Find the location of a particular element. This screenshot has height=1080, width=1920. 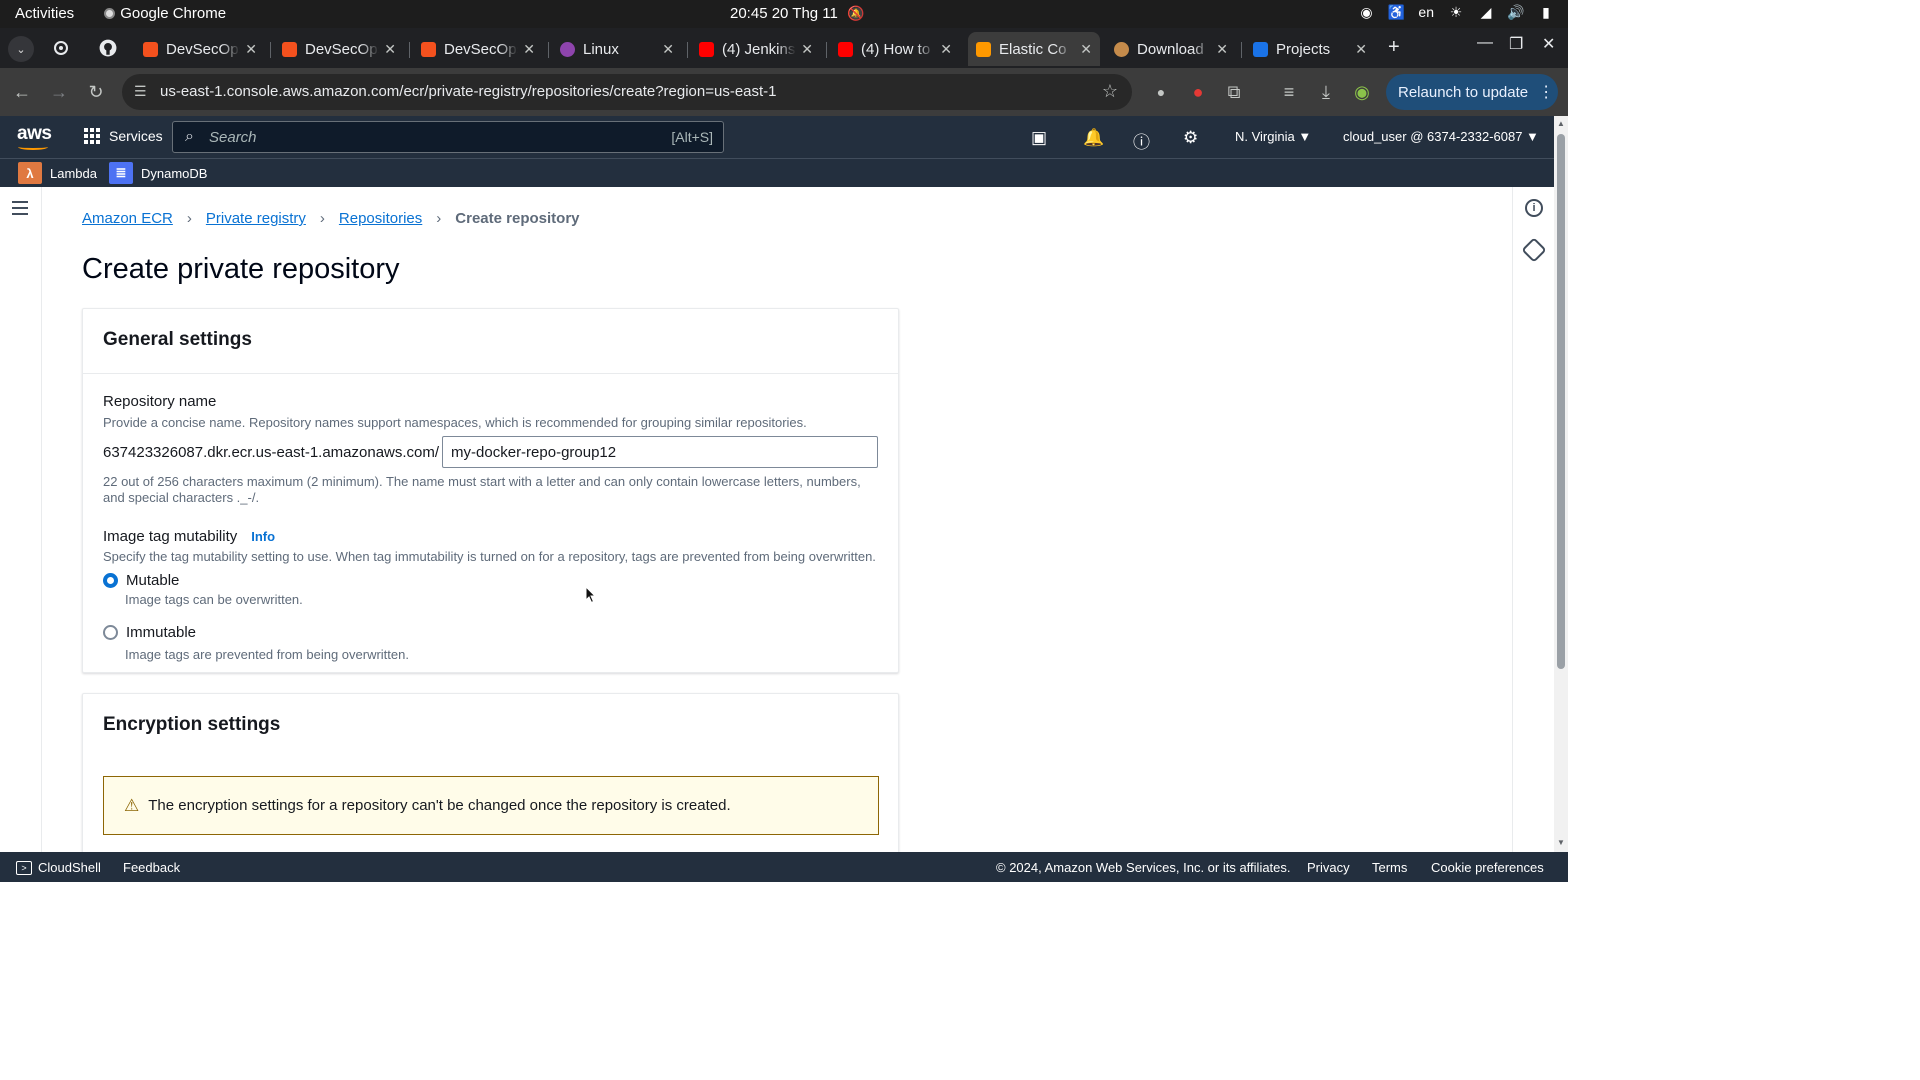

settings-gear-icon: ⚙ is located at coordinates (1190, 138).